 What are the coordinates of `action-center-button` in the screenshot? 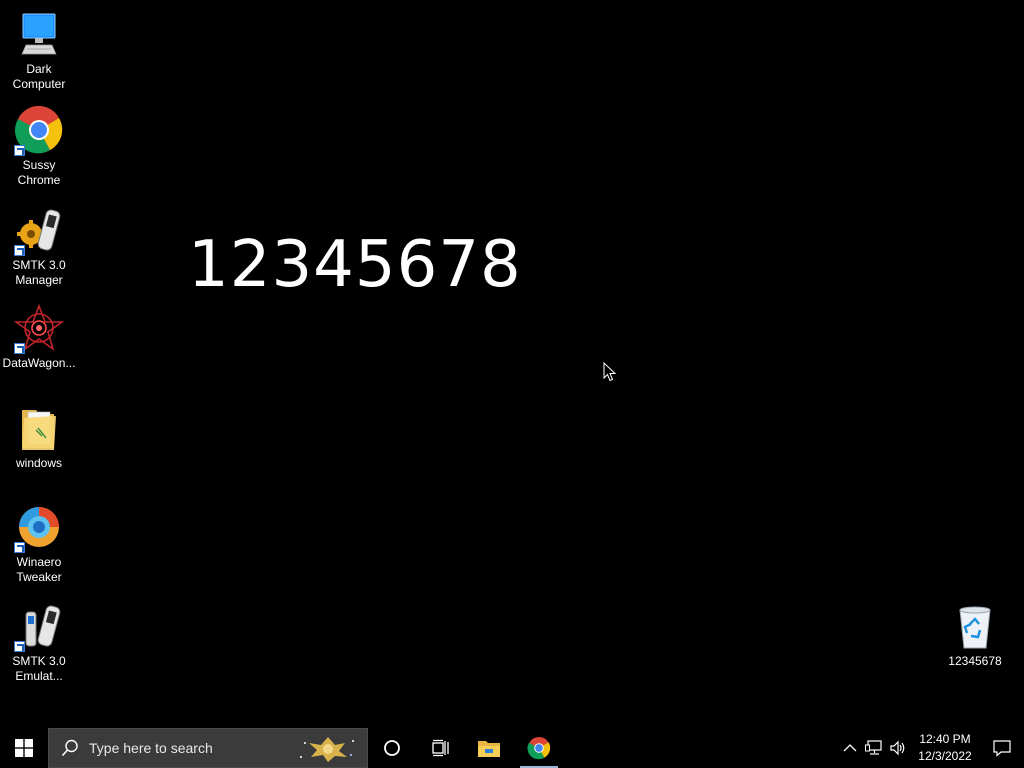 It's located at (1002, 748).